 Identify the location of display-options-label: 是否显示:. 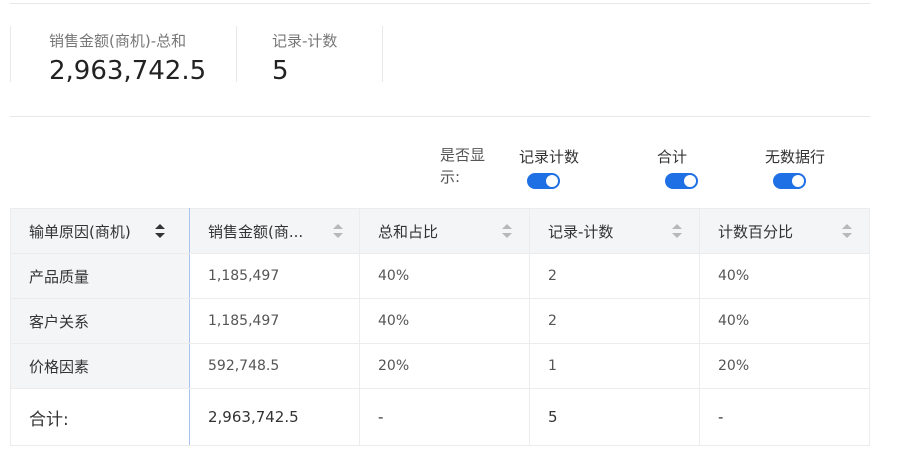
(463, 166).